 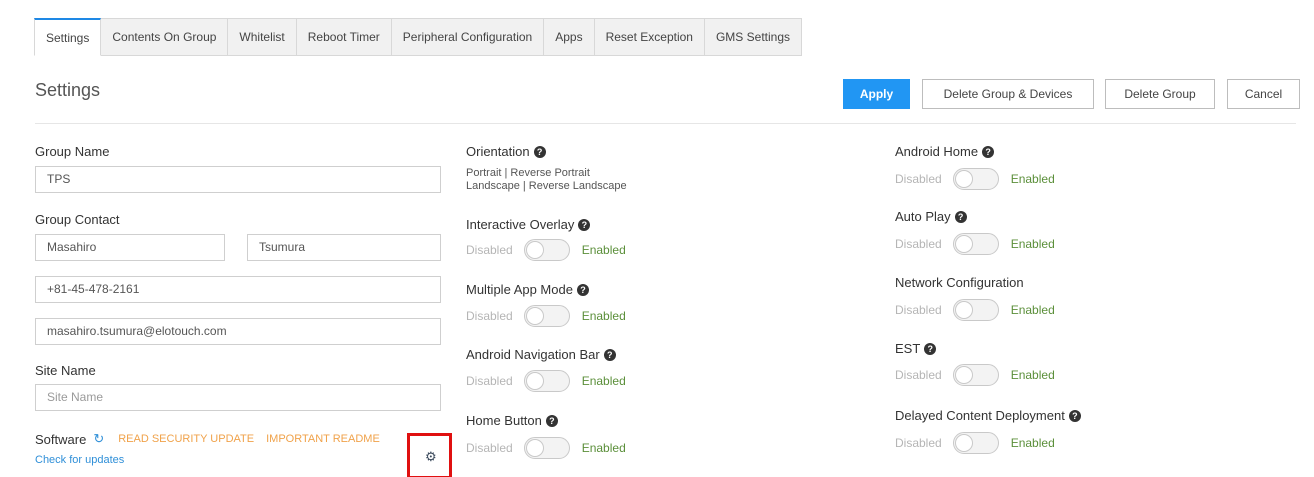 What do you see at coordinates (323, 439) in the screenshot?
I see `important-readme-link: IMPORTANT README` at bounding box center [323, 439].